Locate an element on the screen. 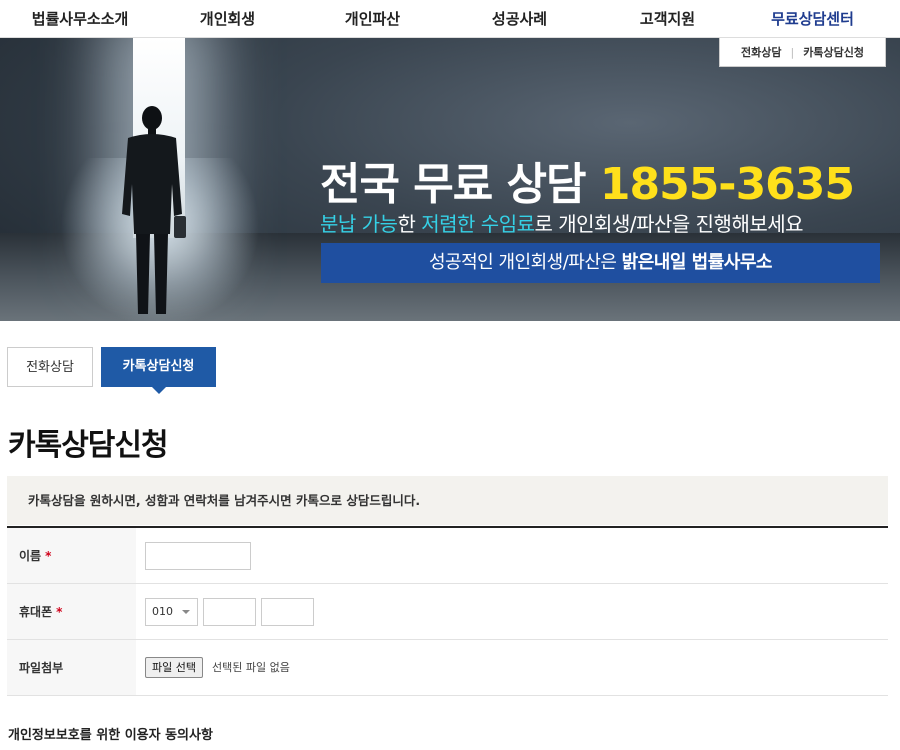 The height and width of the screenshot is (750, 900). hero-sub-text-2: 로 개인회생/파산을 진행해보세요 is located at coordinates (669, 224).